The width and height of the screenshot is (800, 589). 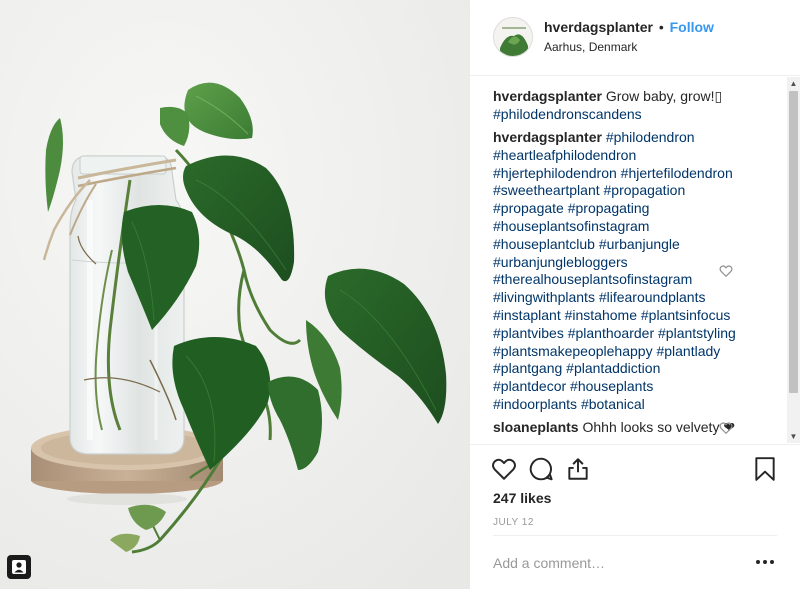 I want to click on hashtag-line: #instaplant #instahome #plantsinfocus, so click(x=611, y=315).